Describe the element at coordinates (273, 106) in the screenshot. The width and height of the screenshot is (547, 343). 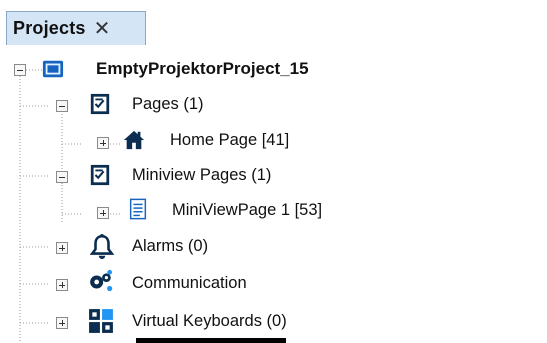
I see `tree-node-pages: Pages (1)` at that location.